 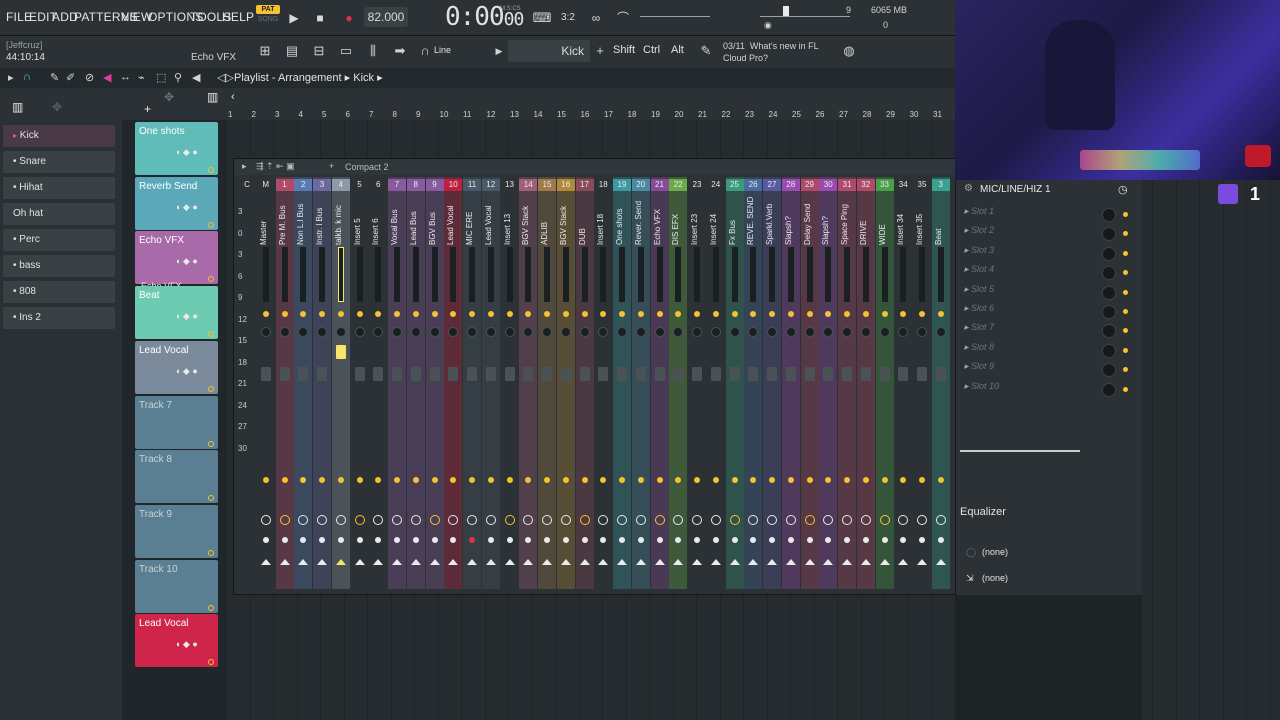 I want to click on fx-slot: ▸ Slot 2, so click(x=1049, y=234).